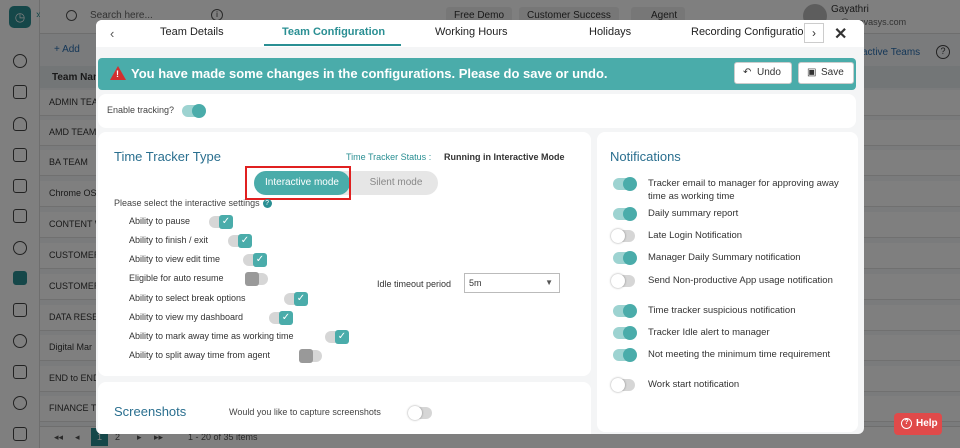  I want to click on setting-label: Ability to split away time from agent, so click(200, 355).